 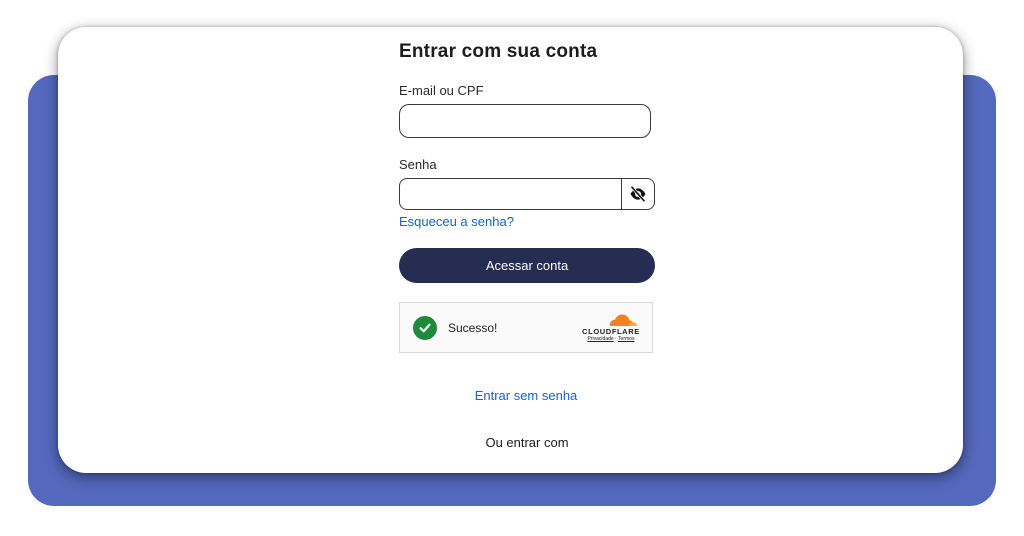 What do you see at coordinates (527, 442) in the screenshot?
I see `alternative-login-heading: Ou entrar com` at bounding box center [527, 442].